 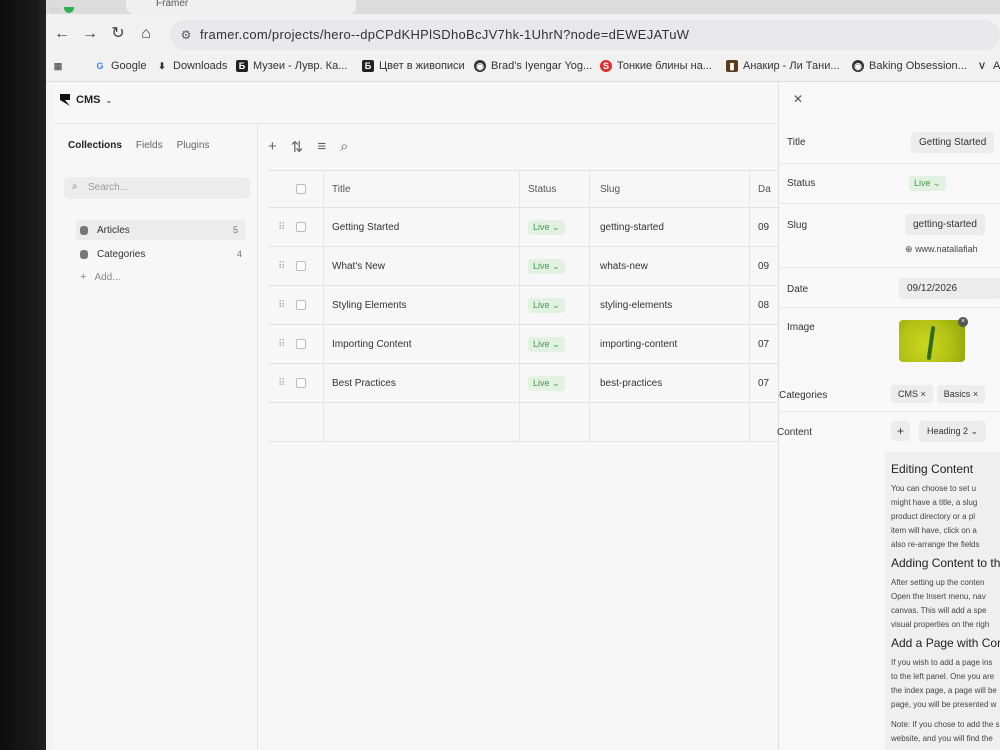 I want to click on table-row: ⠿ What's New Live ⌄ whats-new 09, so click(x=528, y=266).